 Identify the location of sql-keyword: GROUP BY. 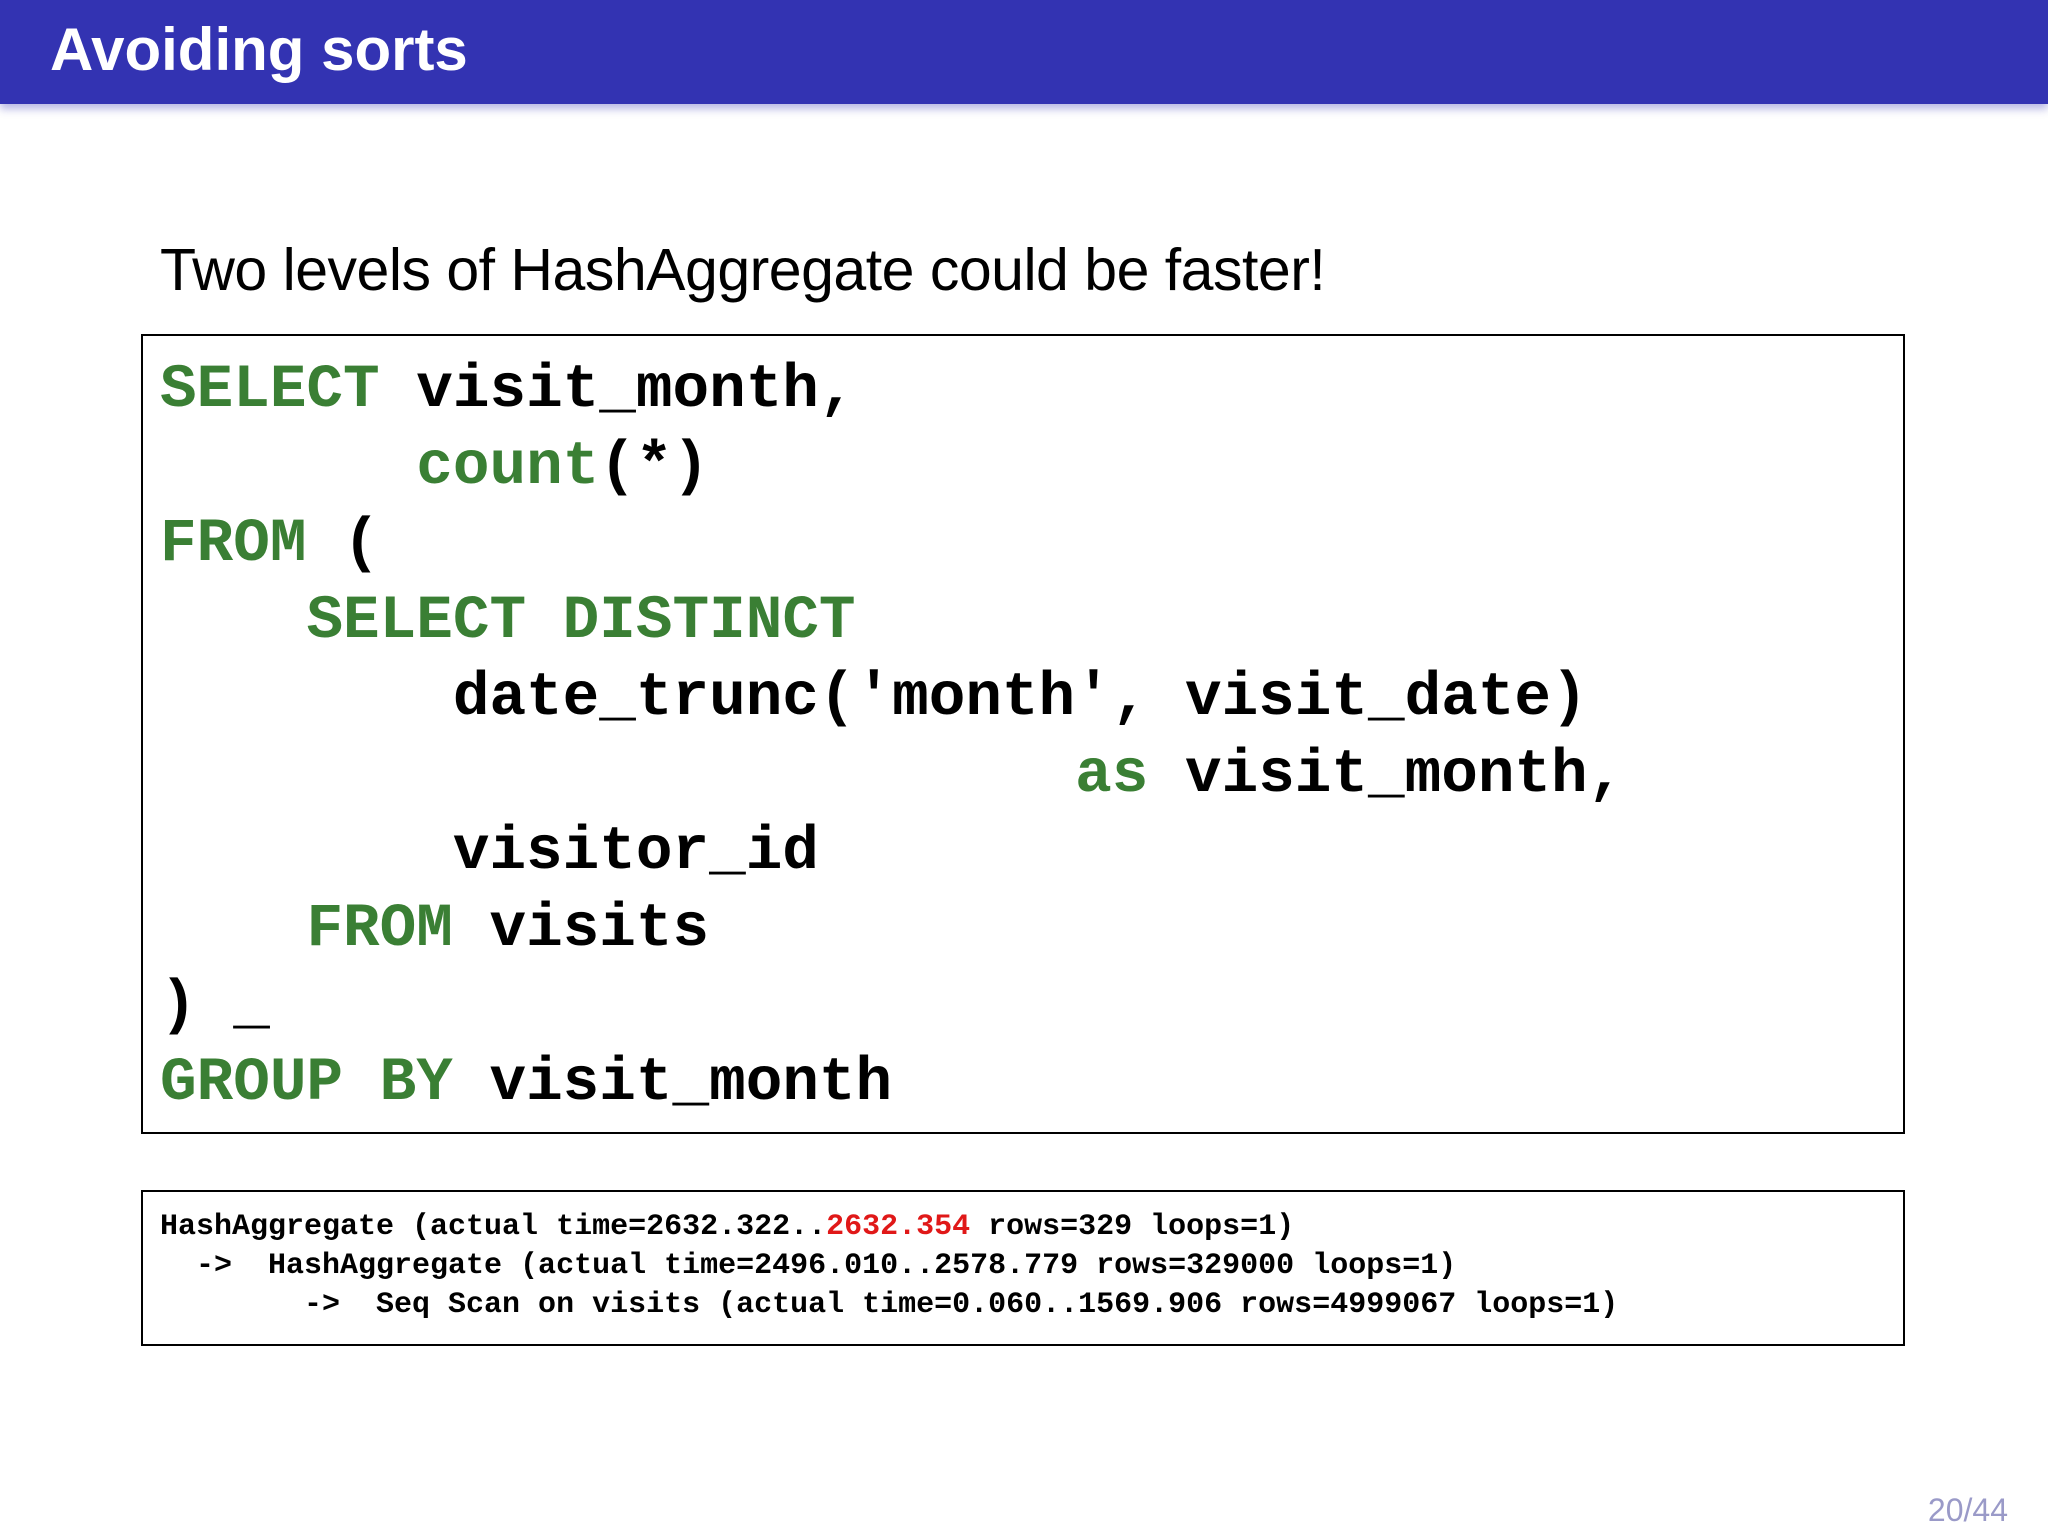
(306, 1083).